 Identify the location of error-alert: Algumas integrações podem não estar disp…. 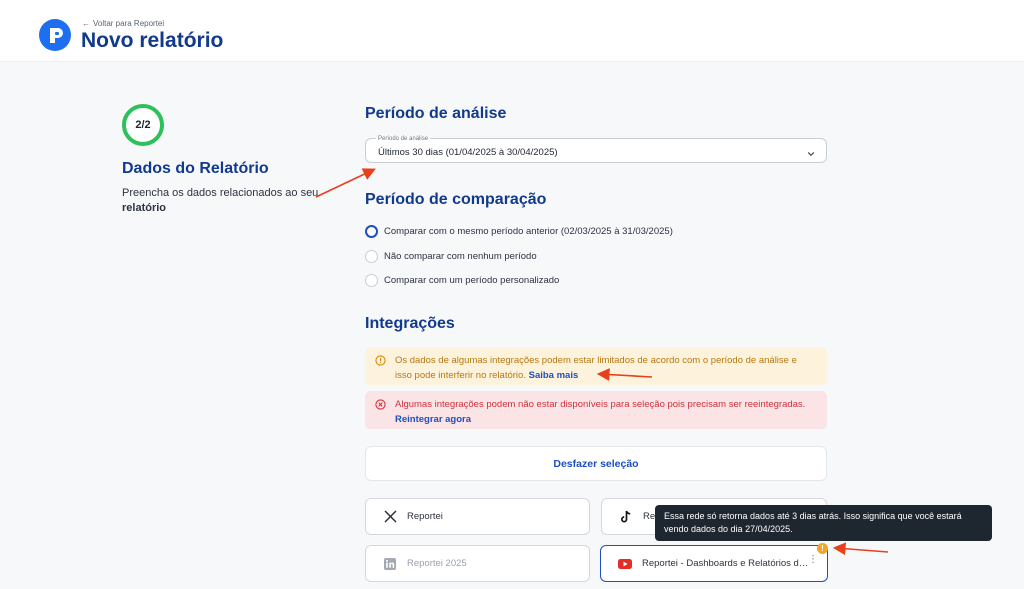
(596, 410).